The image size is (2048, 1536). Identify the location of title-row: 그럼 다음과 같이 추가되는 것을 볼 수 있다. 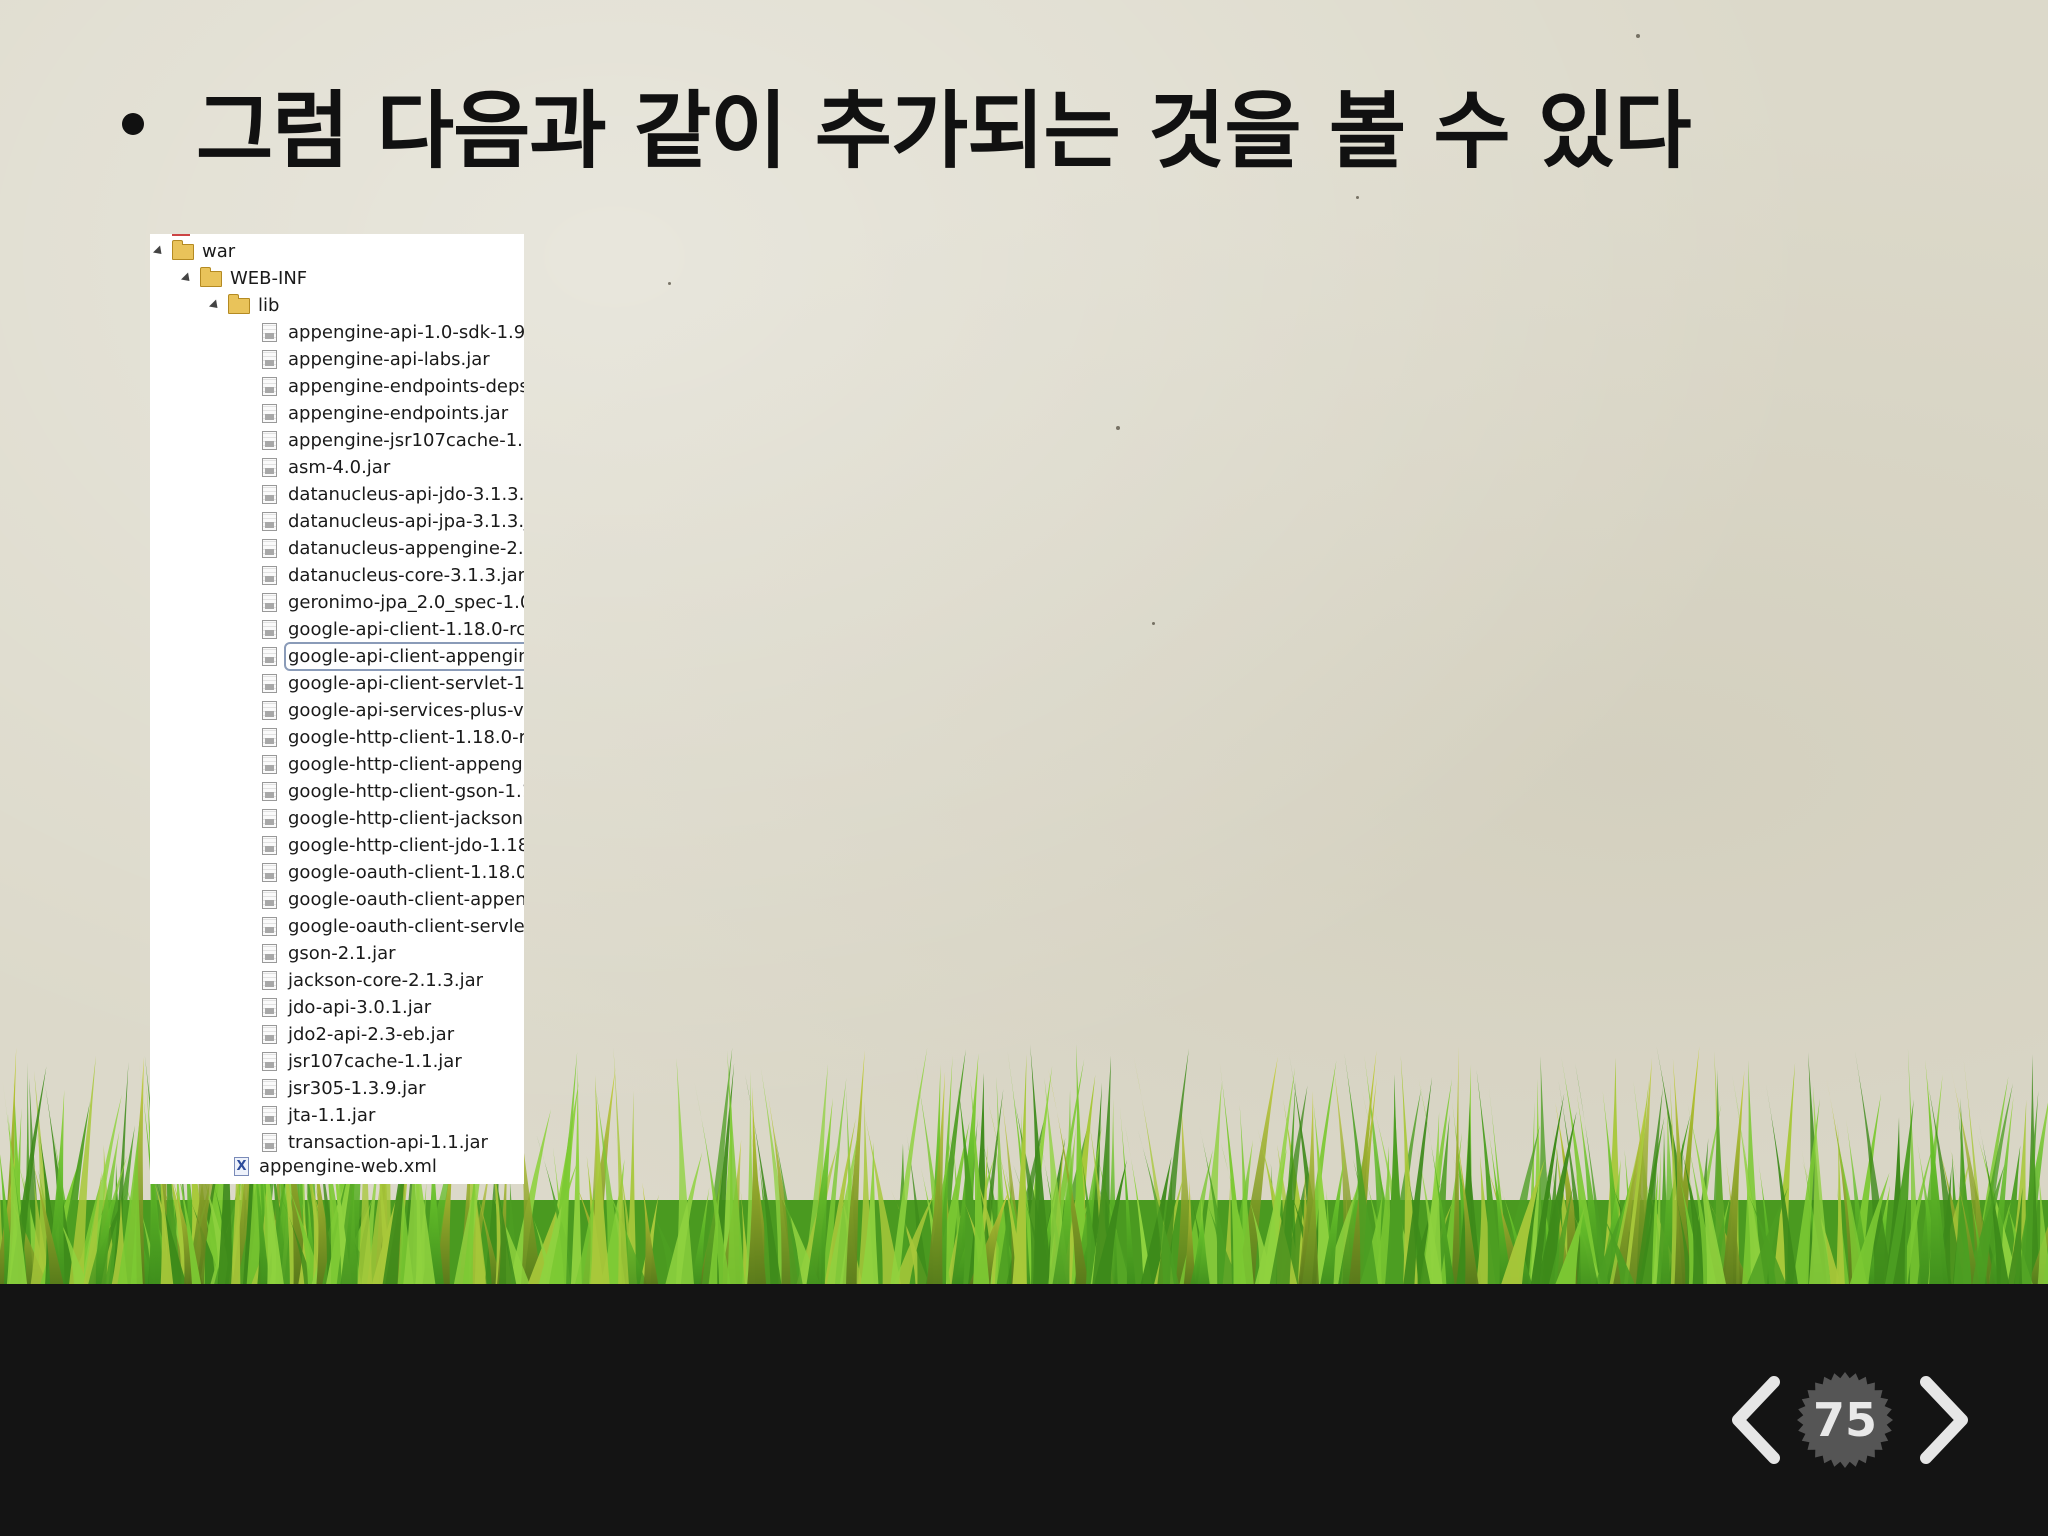
(906, 127).